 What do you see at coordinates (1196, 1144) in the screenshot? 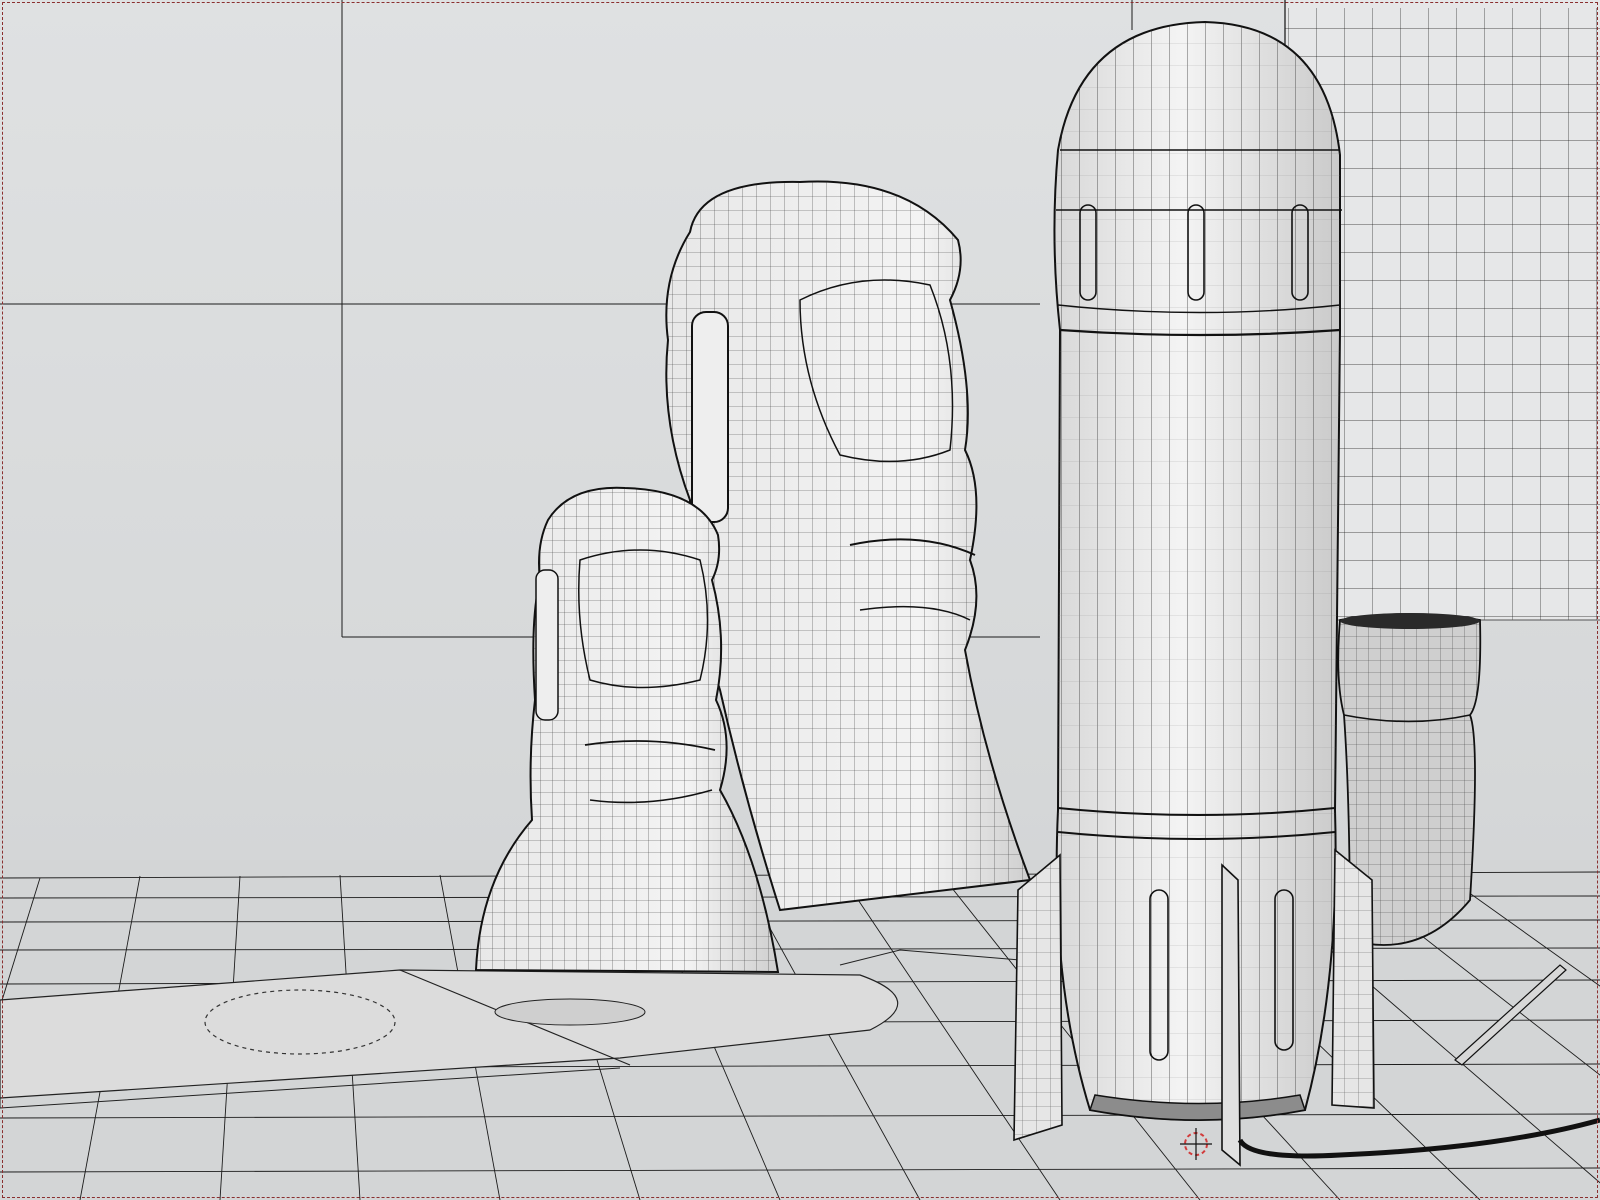
I see `3d-cursor-icon` at bounding box center [1196, 1144].